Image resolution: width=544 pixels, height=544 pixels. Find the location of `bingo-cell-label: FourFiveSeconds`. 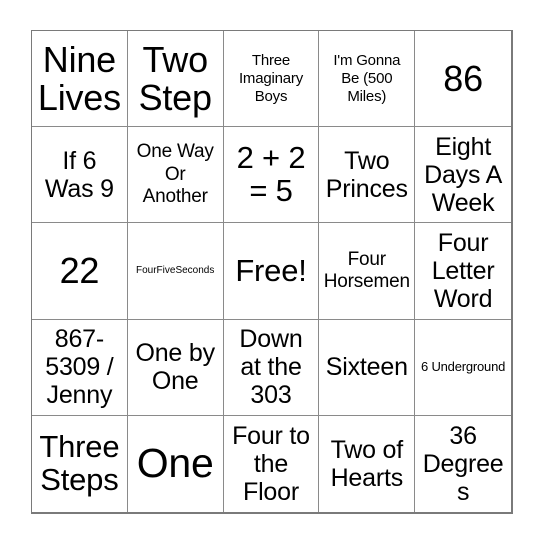

bingo-cell-label: FourFiveSeconds is located at coordinates (175, 270).